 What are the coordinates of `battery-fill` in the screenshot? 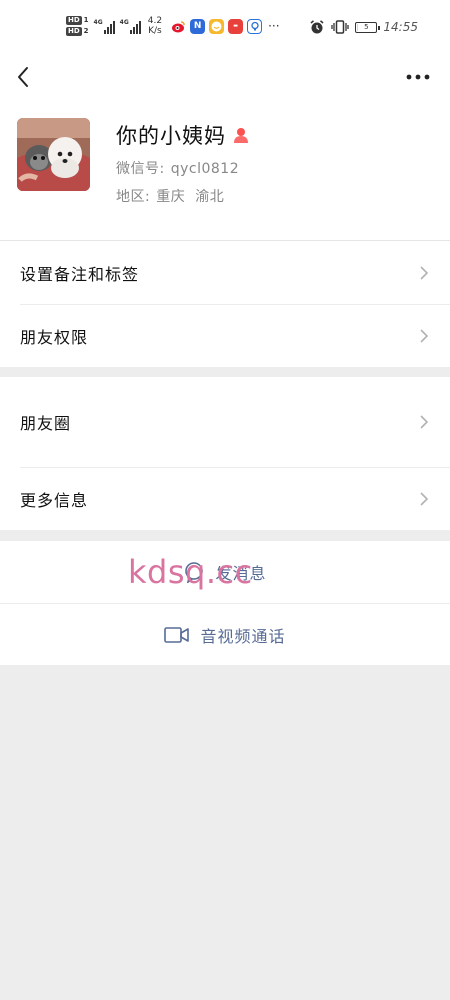 It's located at (358, 27).